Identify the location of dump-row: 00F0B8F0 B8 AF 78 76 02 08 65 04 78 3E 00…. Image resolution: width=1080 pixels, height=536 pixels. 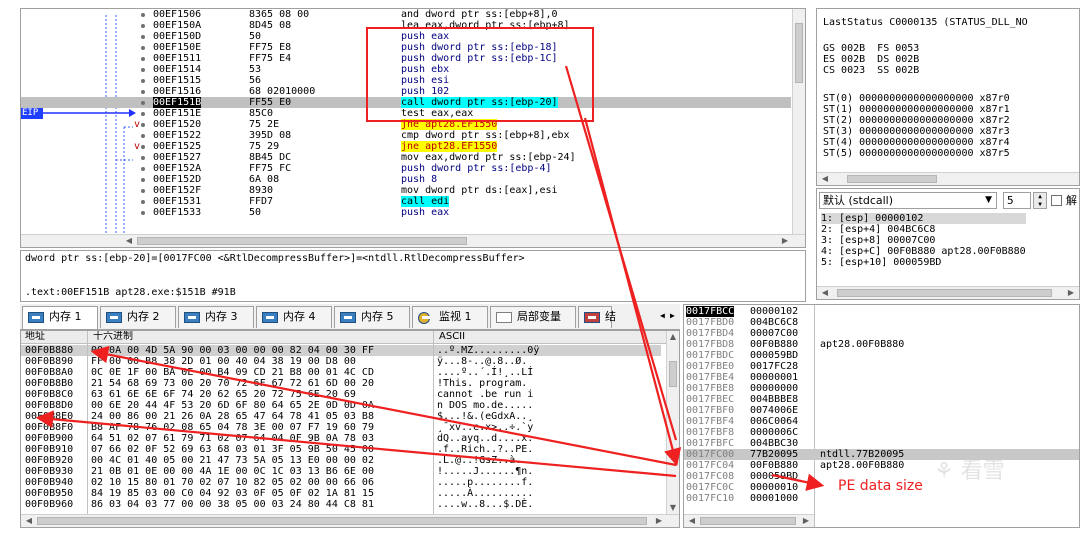
(341, 427).